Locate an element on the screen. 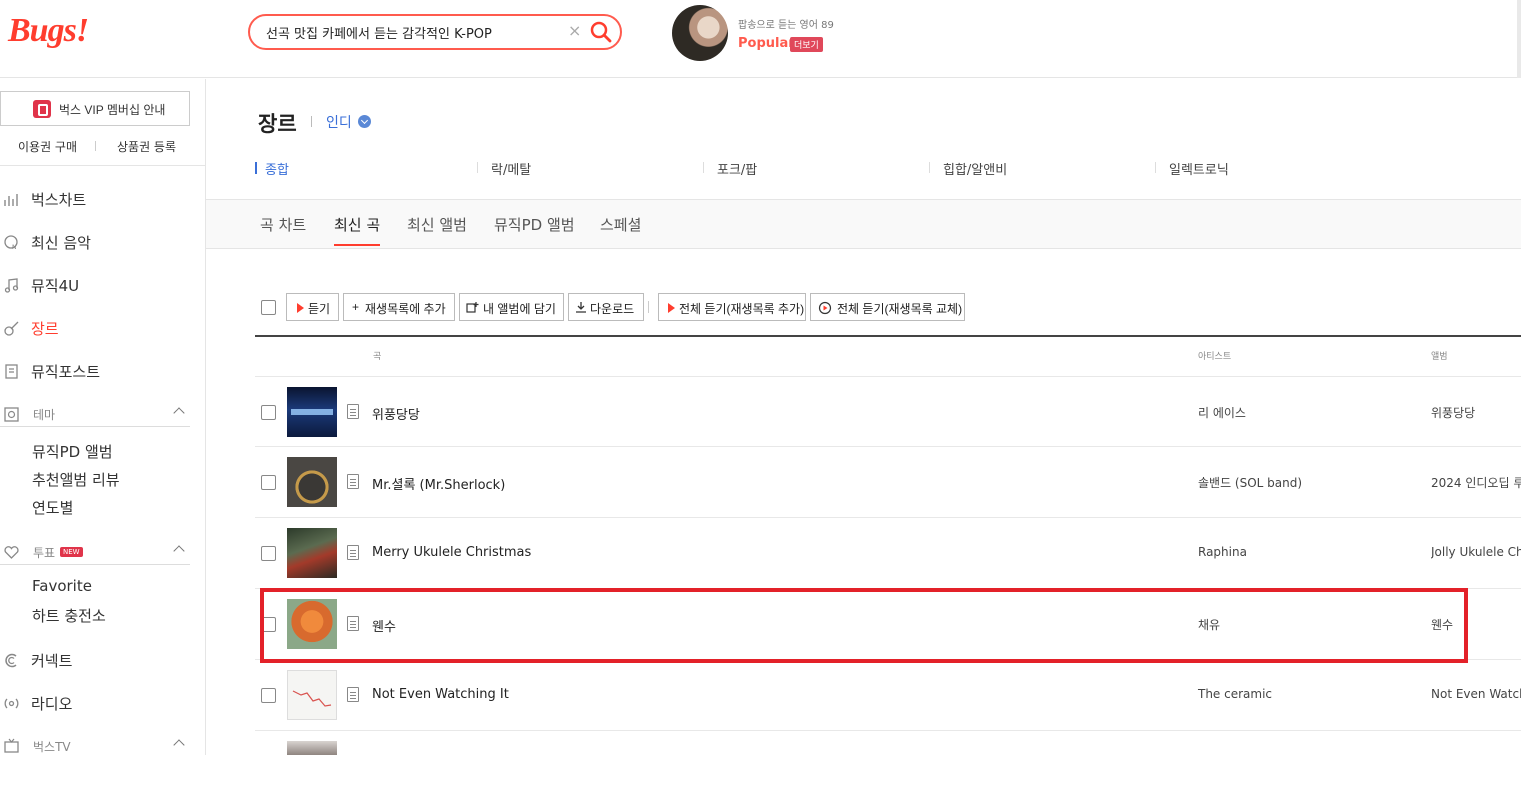 The image size is (1521, 802). download-icon is located at coordinates (581, 307).